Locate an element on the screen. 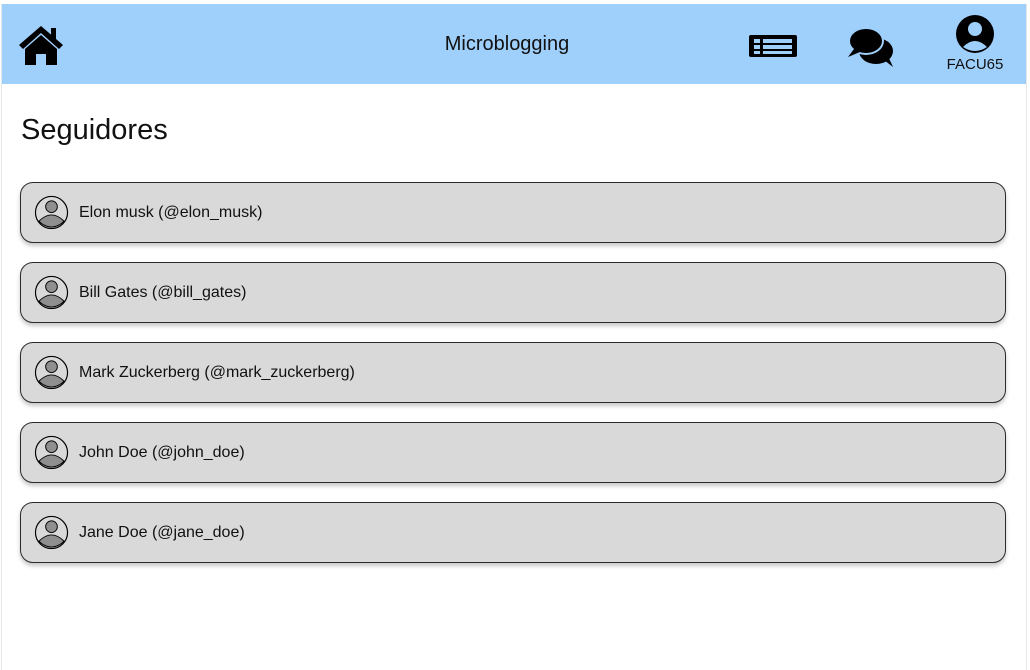 This screenshot has width=1030, height=670. top-navigation-bar: Microblogging FACU65 is located at coordinates (514, 44).